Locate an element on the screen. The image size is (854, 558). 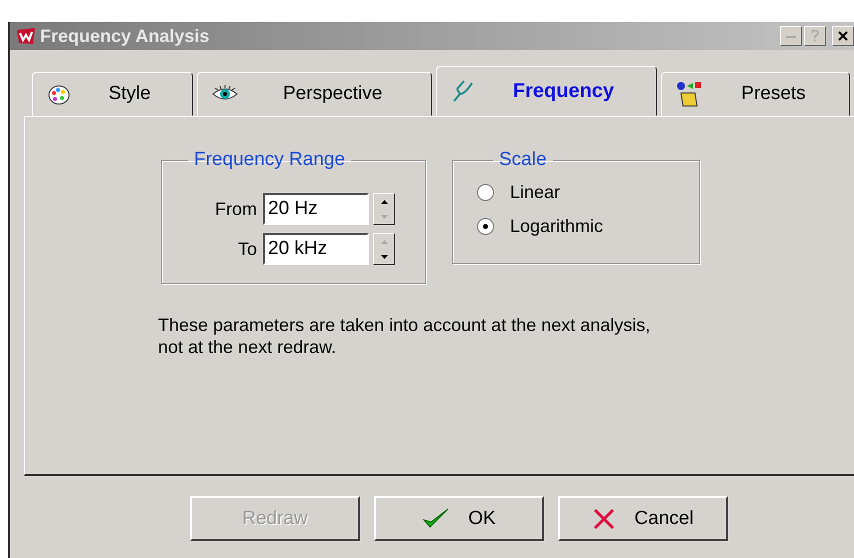
minimize-icon is located at coordinates (791, 36).